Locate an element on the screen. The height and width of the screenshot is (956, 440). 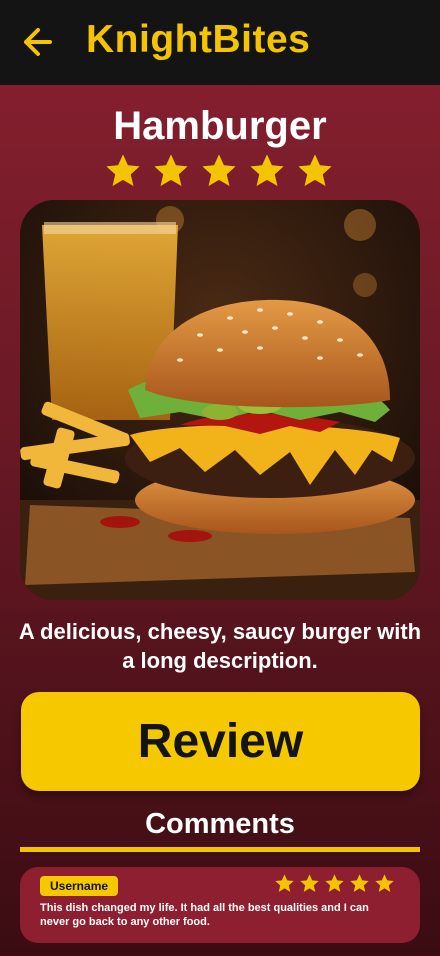
review-button-label: Review is located at coordinates (220, 741).